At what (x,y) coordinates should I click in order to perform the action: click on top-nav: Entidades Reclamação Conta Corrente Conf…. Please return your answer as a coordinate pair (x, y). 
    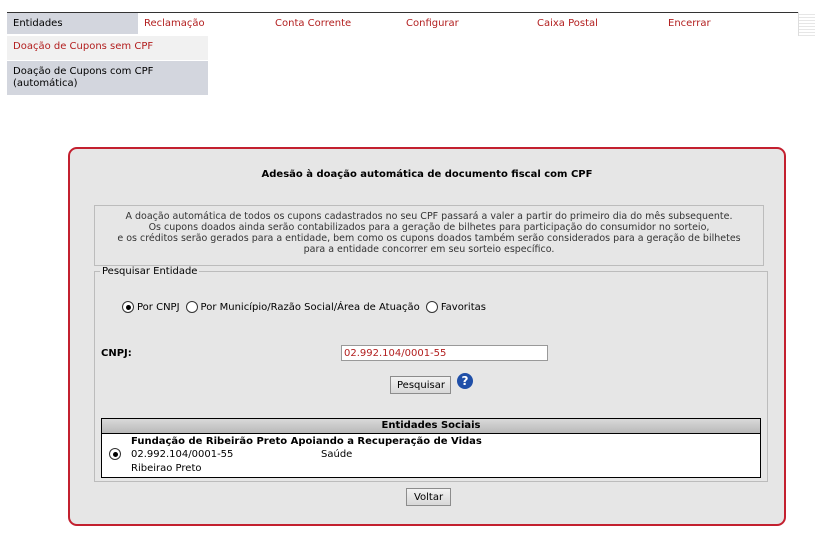
    Looking at the image, I should click on (402, 23).